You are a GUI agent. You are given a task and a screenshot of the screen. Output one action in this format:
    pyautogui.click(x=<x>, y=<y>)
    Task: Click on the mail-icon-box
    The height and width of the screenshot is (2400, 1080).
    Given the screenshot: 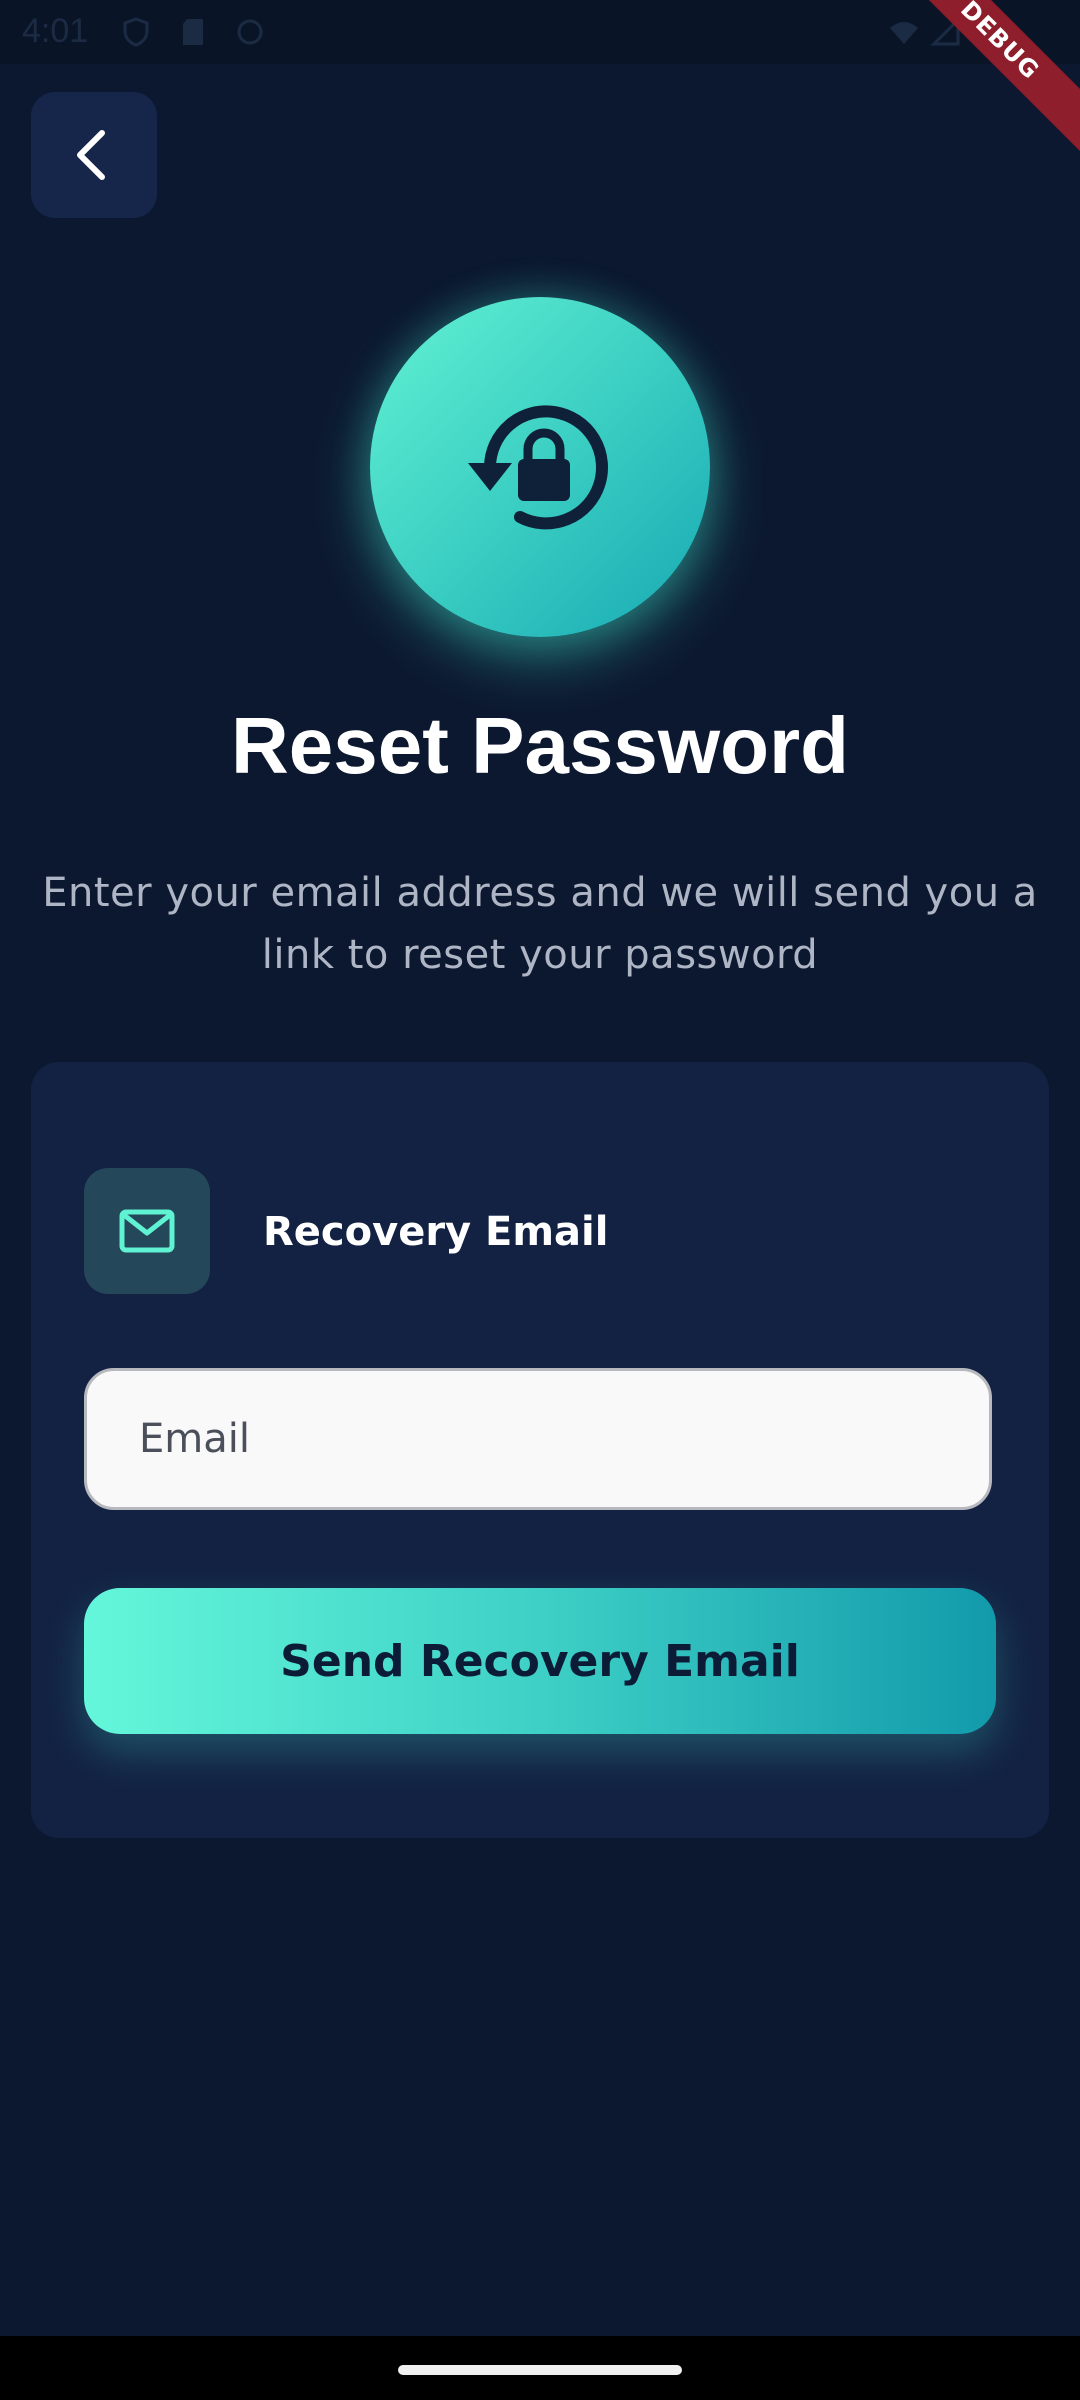 What is the action you would take?
    pyautogui.click(x=147, y=1231)
    